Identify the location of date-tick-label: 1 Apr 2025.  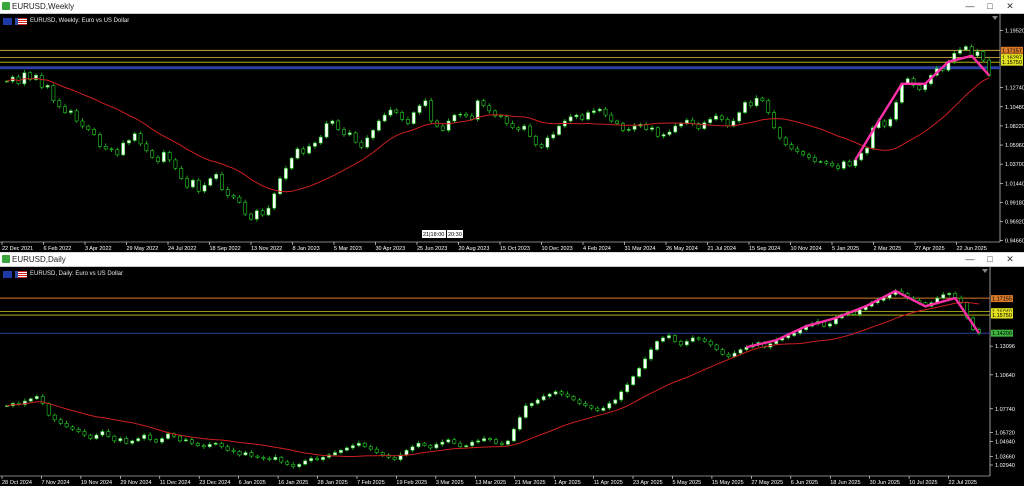
(567, 483).